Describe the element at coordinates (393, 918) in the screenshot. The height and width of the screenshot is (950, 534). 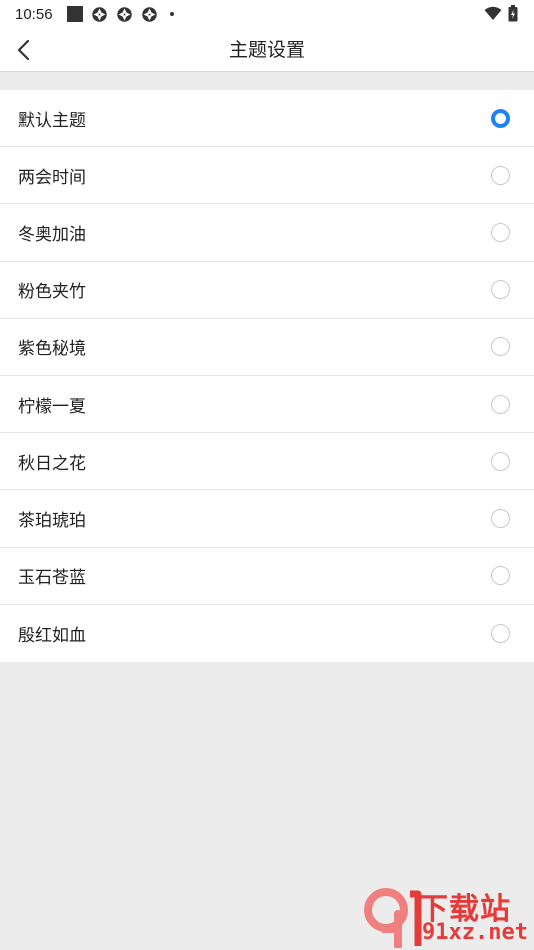
I see `watermark-logo` at that location.